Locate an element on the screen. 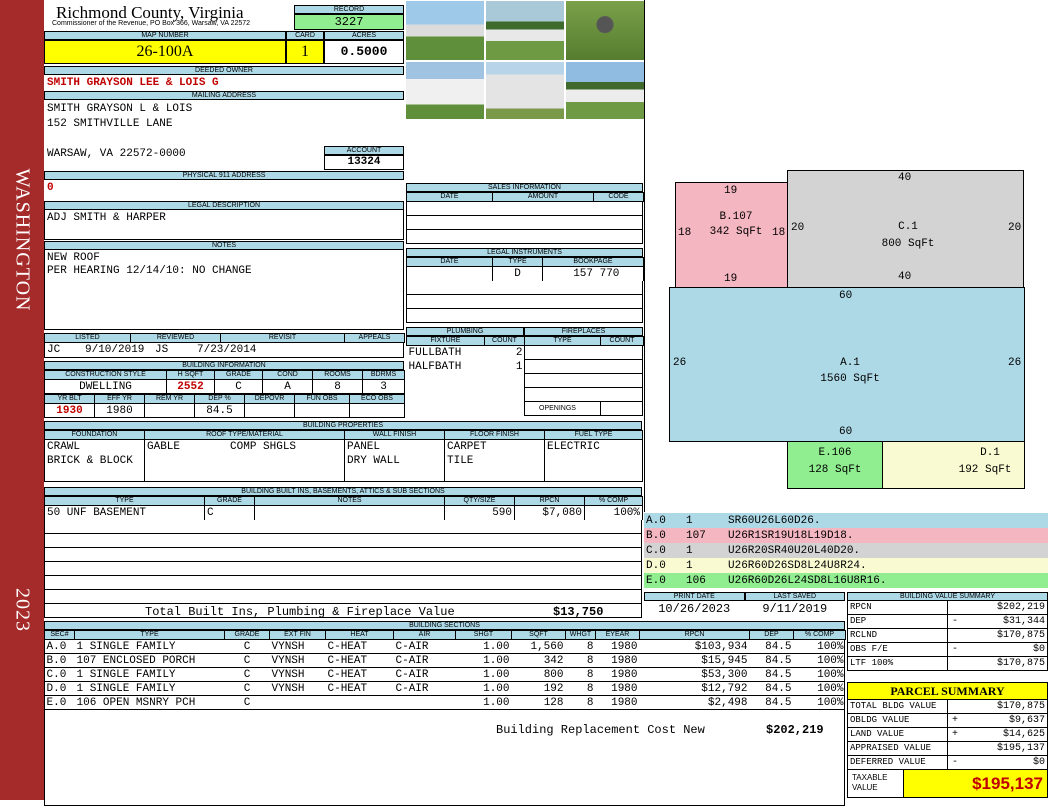 The image size is (1050, 806). summary-row: RCLND $170,875 is located at coordinates (947, 636).